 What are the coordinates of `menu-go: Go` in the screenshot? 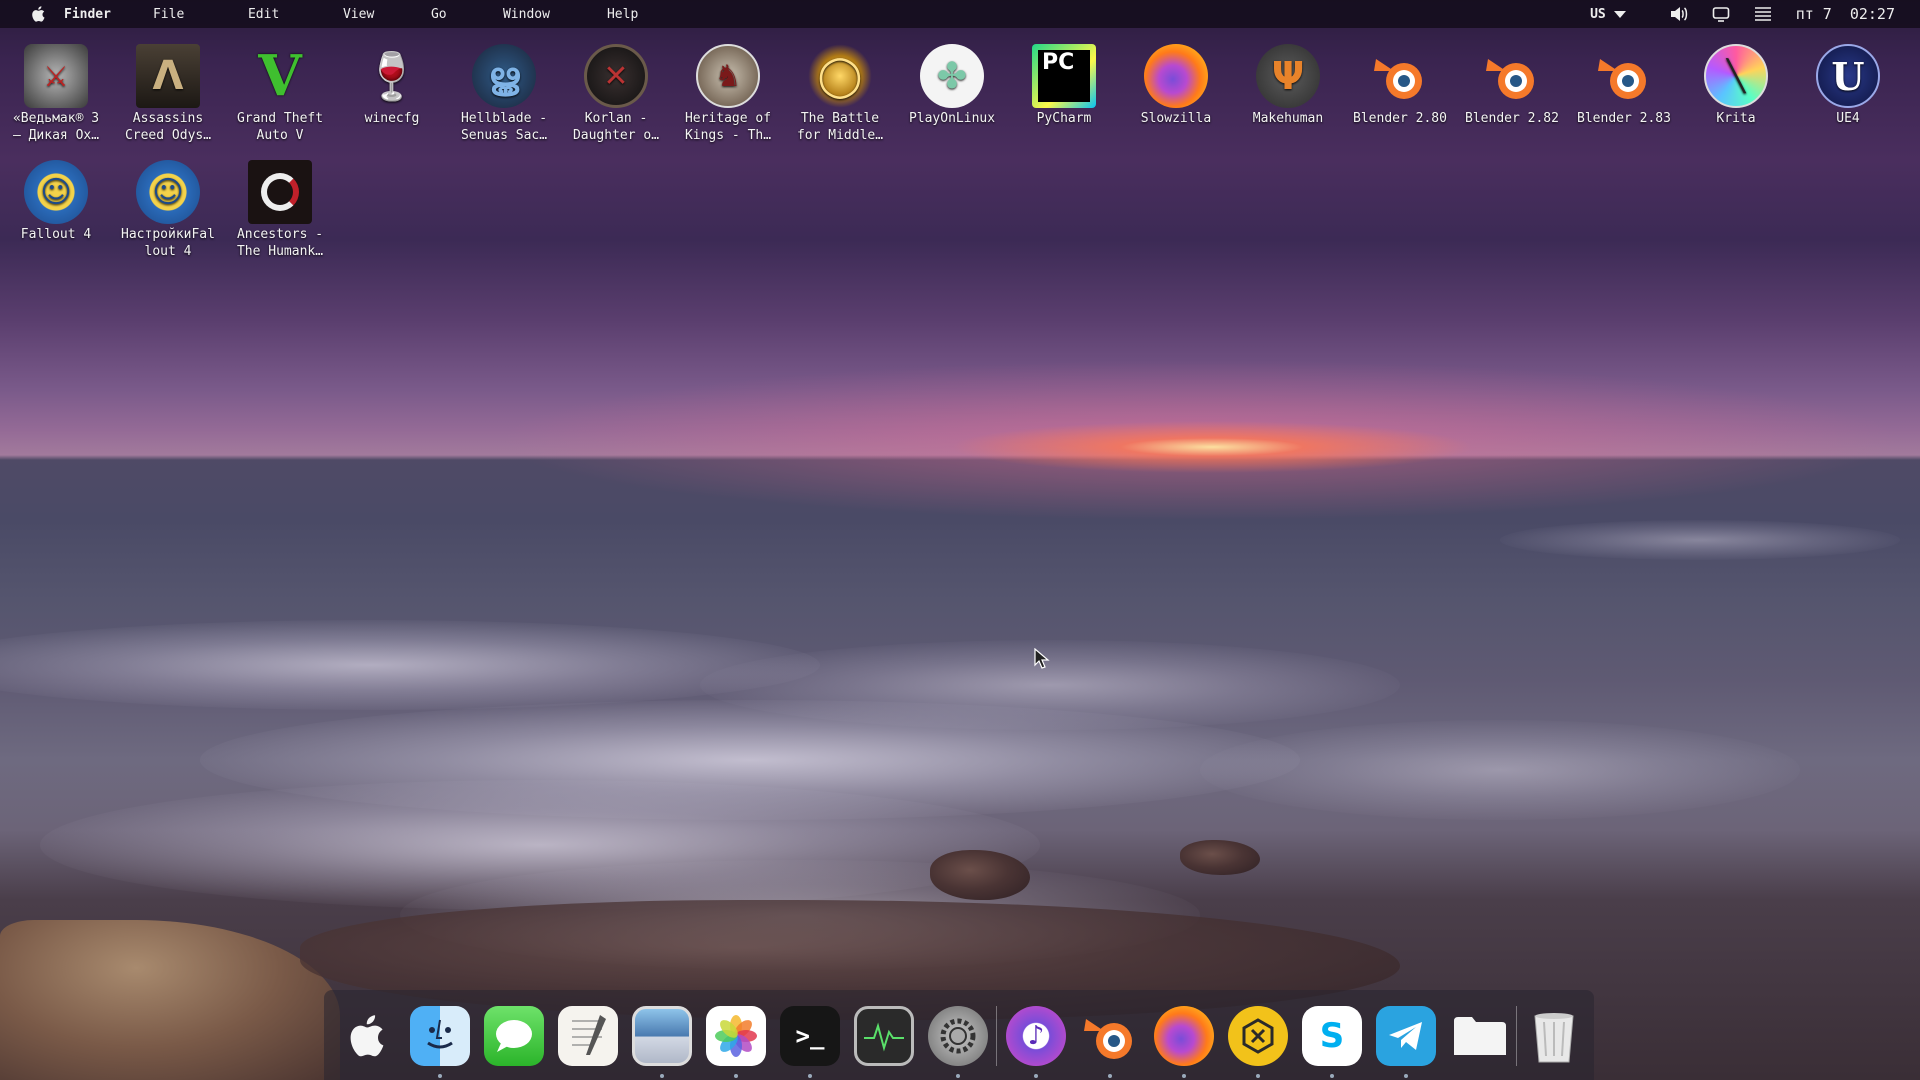 It's located at (467, 14).